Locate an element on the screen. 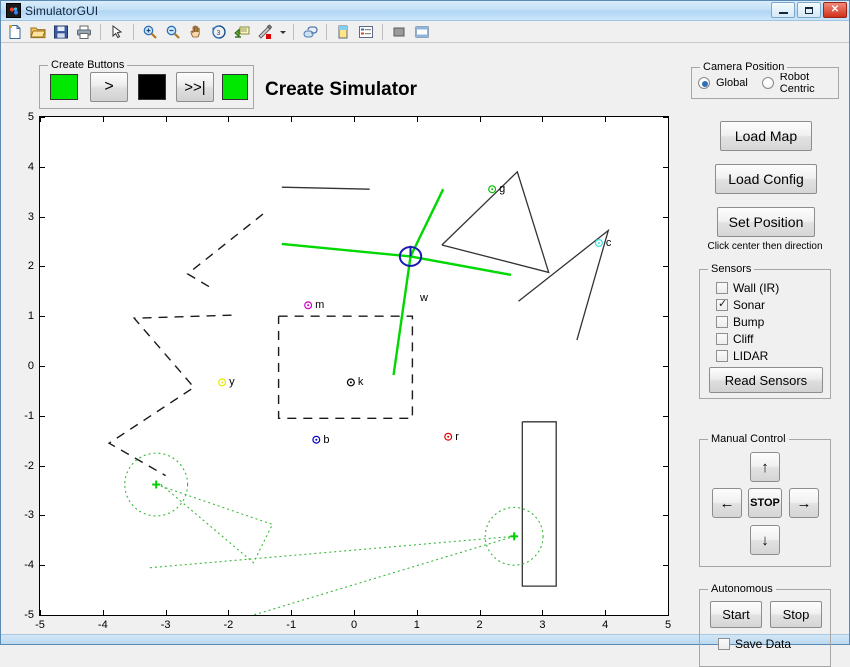  checkbox-bump is located at coordinates (722, 321).